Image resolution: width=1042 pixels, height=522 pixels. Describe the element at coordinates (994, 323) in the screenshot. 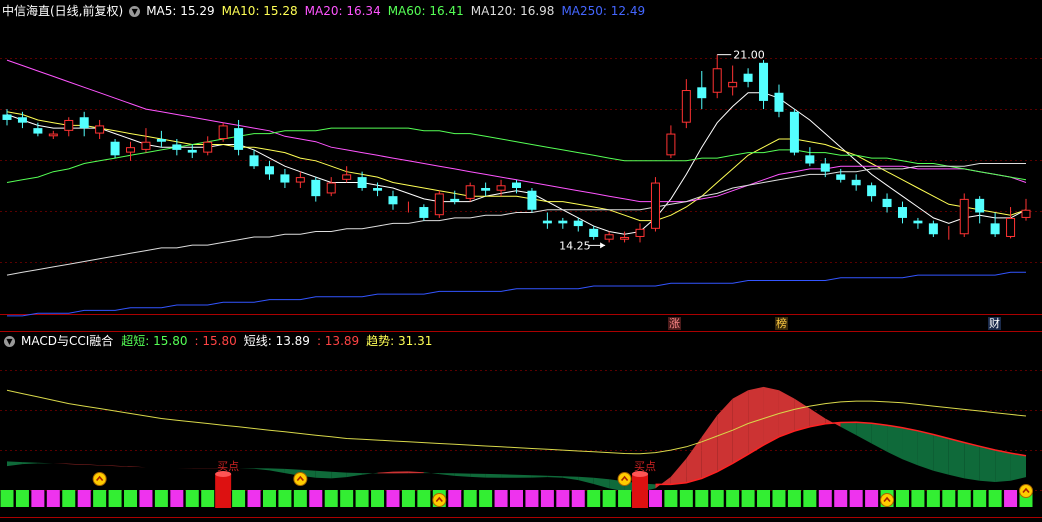

I see `finance-marker: 财` at that location.